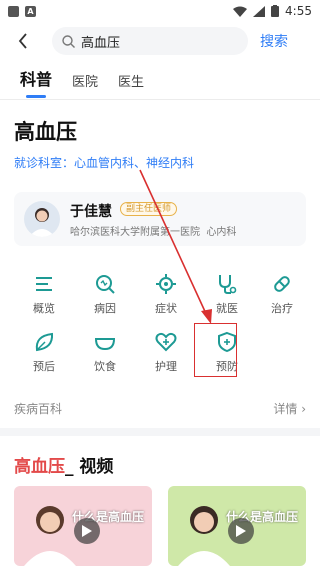 The width and height of the screenshot is (320, 566). What do you see at coordinates (85, 84) in the screenshot?
I see `tab-hospital: 医院` at bounding box center [85, 84].